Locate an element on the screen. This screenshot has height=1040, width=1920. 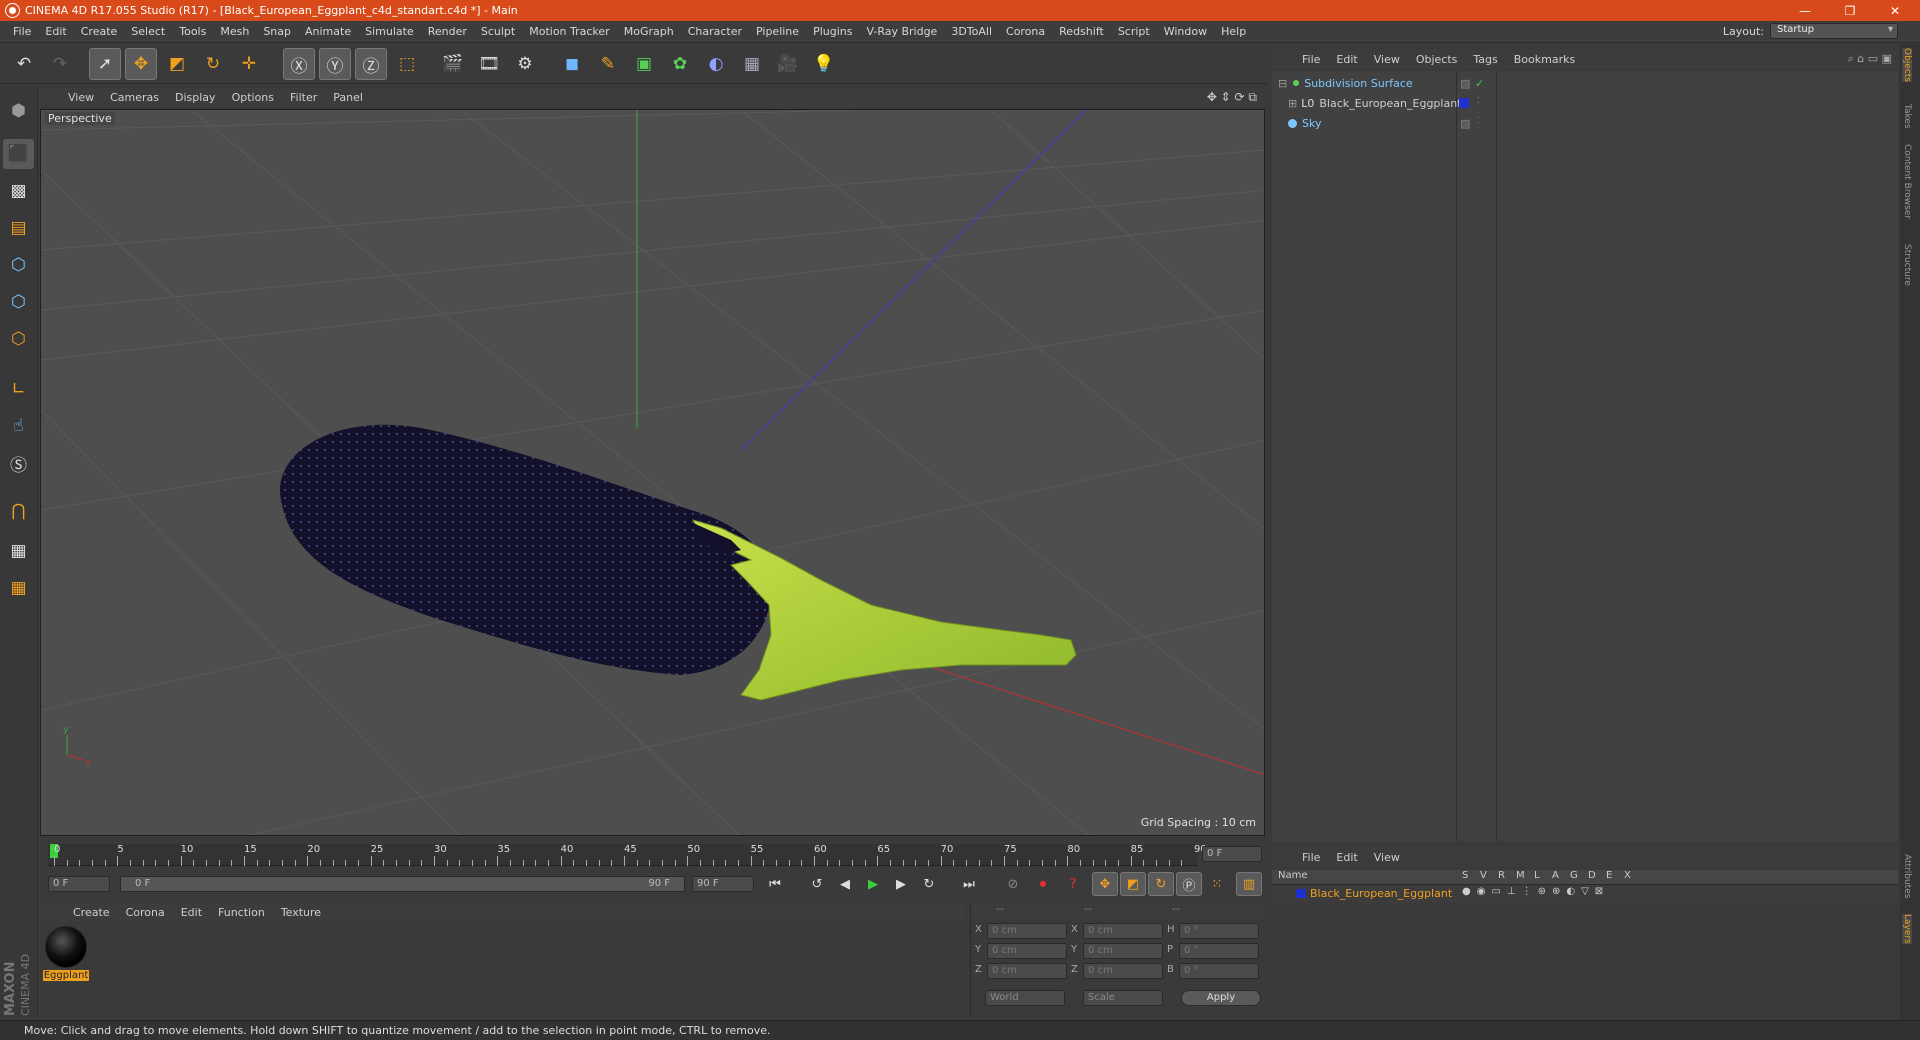
previous-frame-icon: ◀ is located at coordinates (845, 884).